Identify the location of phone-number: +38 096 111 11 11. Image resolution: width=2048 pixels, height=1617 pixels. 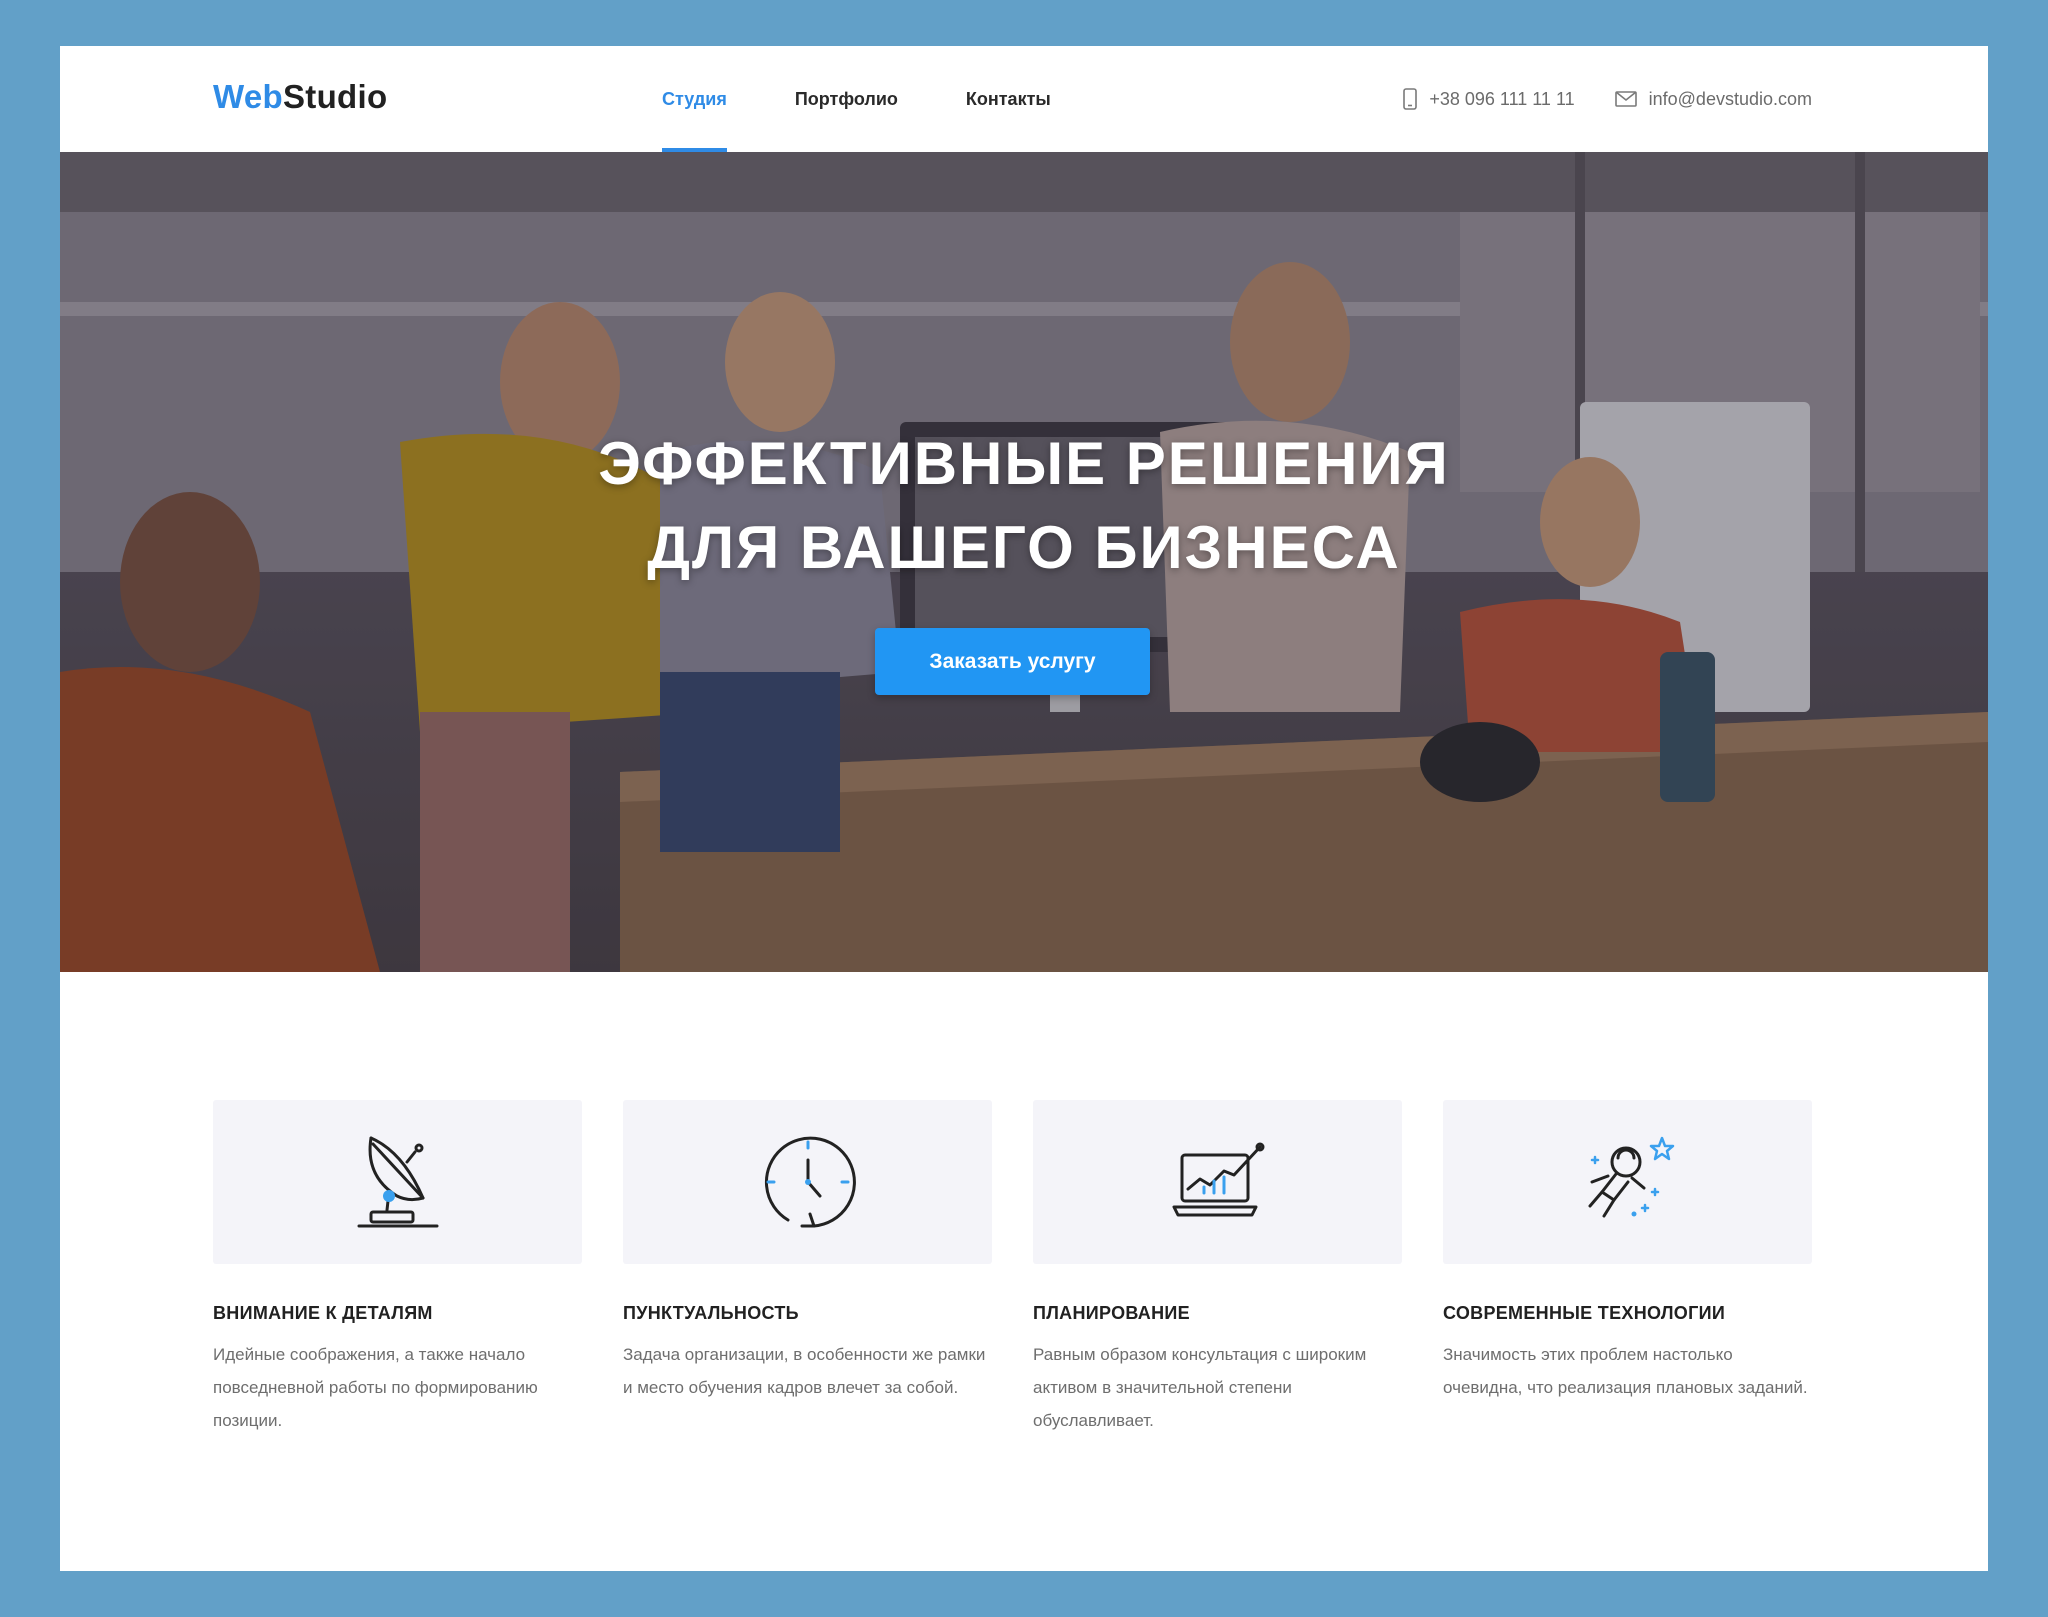
(1502, 98).